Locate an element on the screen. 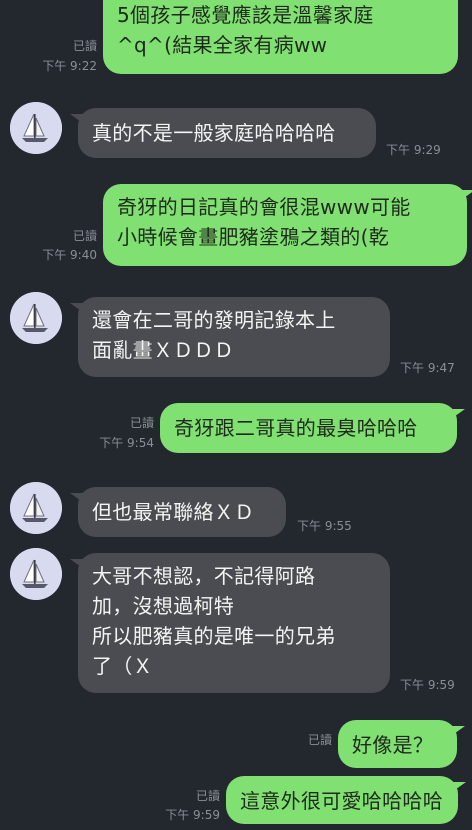 Image resolution: width=472 pixels, height=830 pixels. message-text-line: 了（Ｘ is located at coordinates (122, 666).